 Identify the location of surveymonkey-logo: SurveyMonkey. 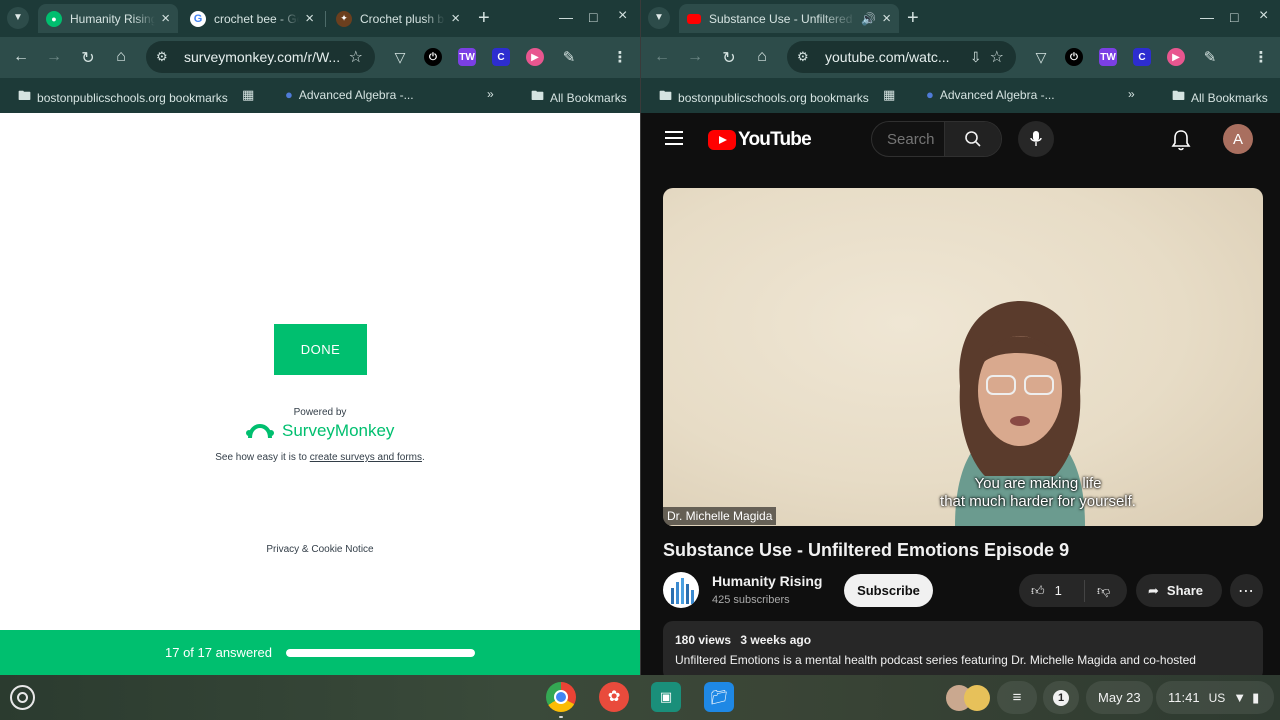
(320, 431).